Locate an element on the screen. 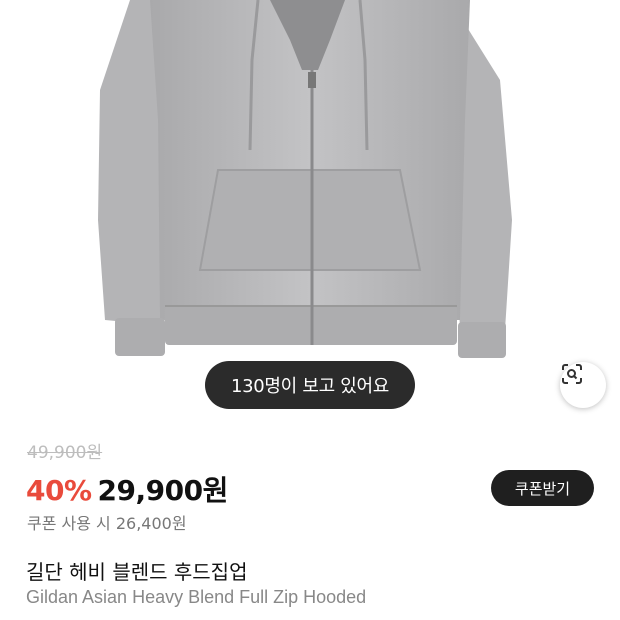 Image resolution: width=620 pixels, height=620 pixels. viewers-count-text: 130명이 보고 있어요 is located at coordinates (310, 386).